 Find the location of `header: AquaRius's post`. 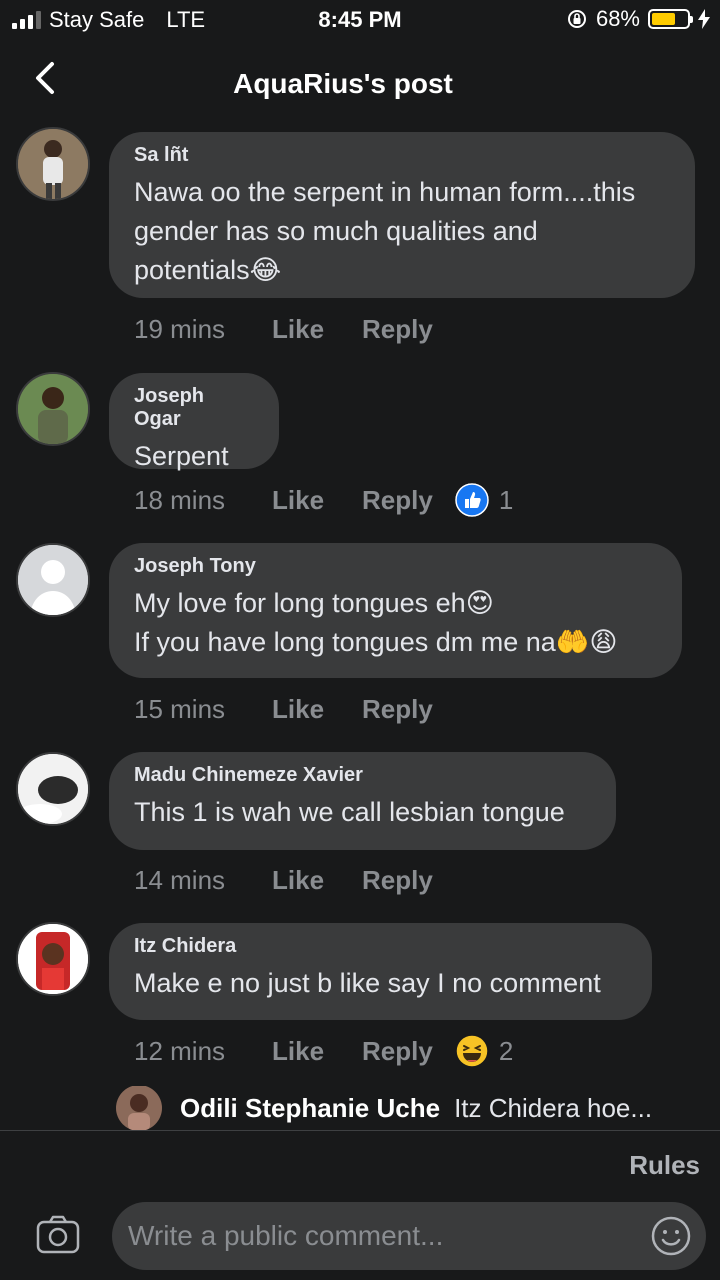

header: AquaRius's post is located at coordinates (360, 85).